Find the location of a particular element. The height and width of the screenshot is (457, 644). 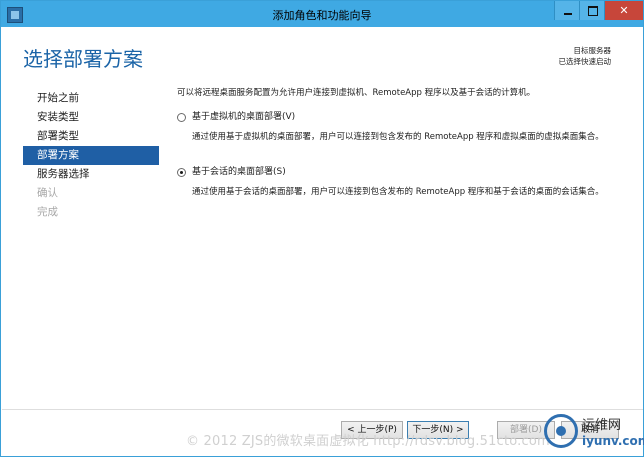

nav-item-deployment-scenario: 部署方案 is located at coordinates (91, 155).